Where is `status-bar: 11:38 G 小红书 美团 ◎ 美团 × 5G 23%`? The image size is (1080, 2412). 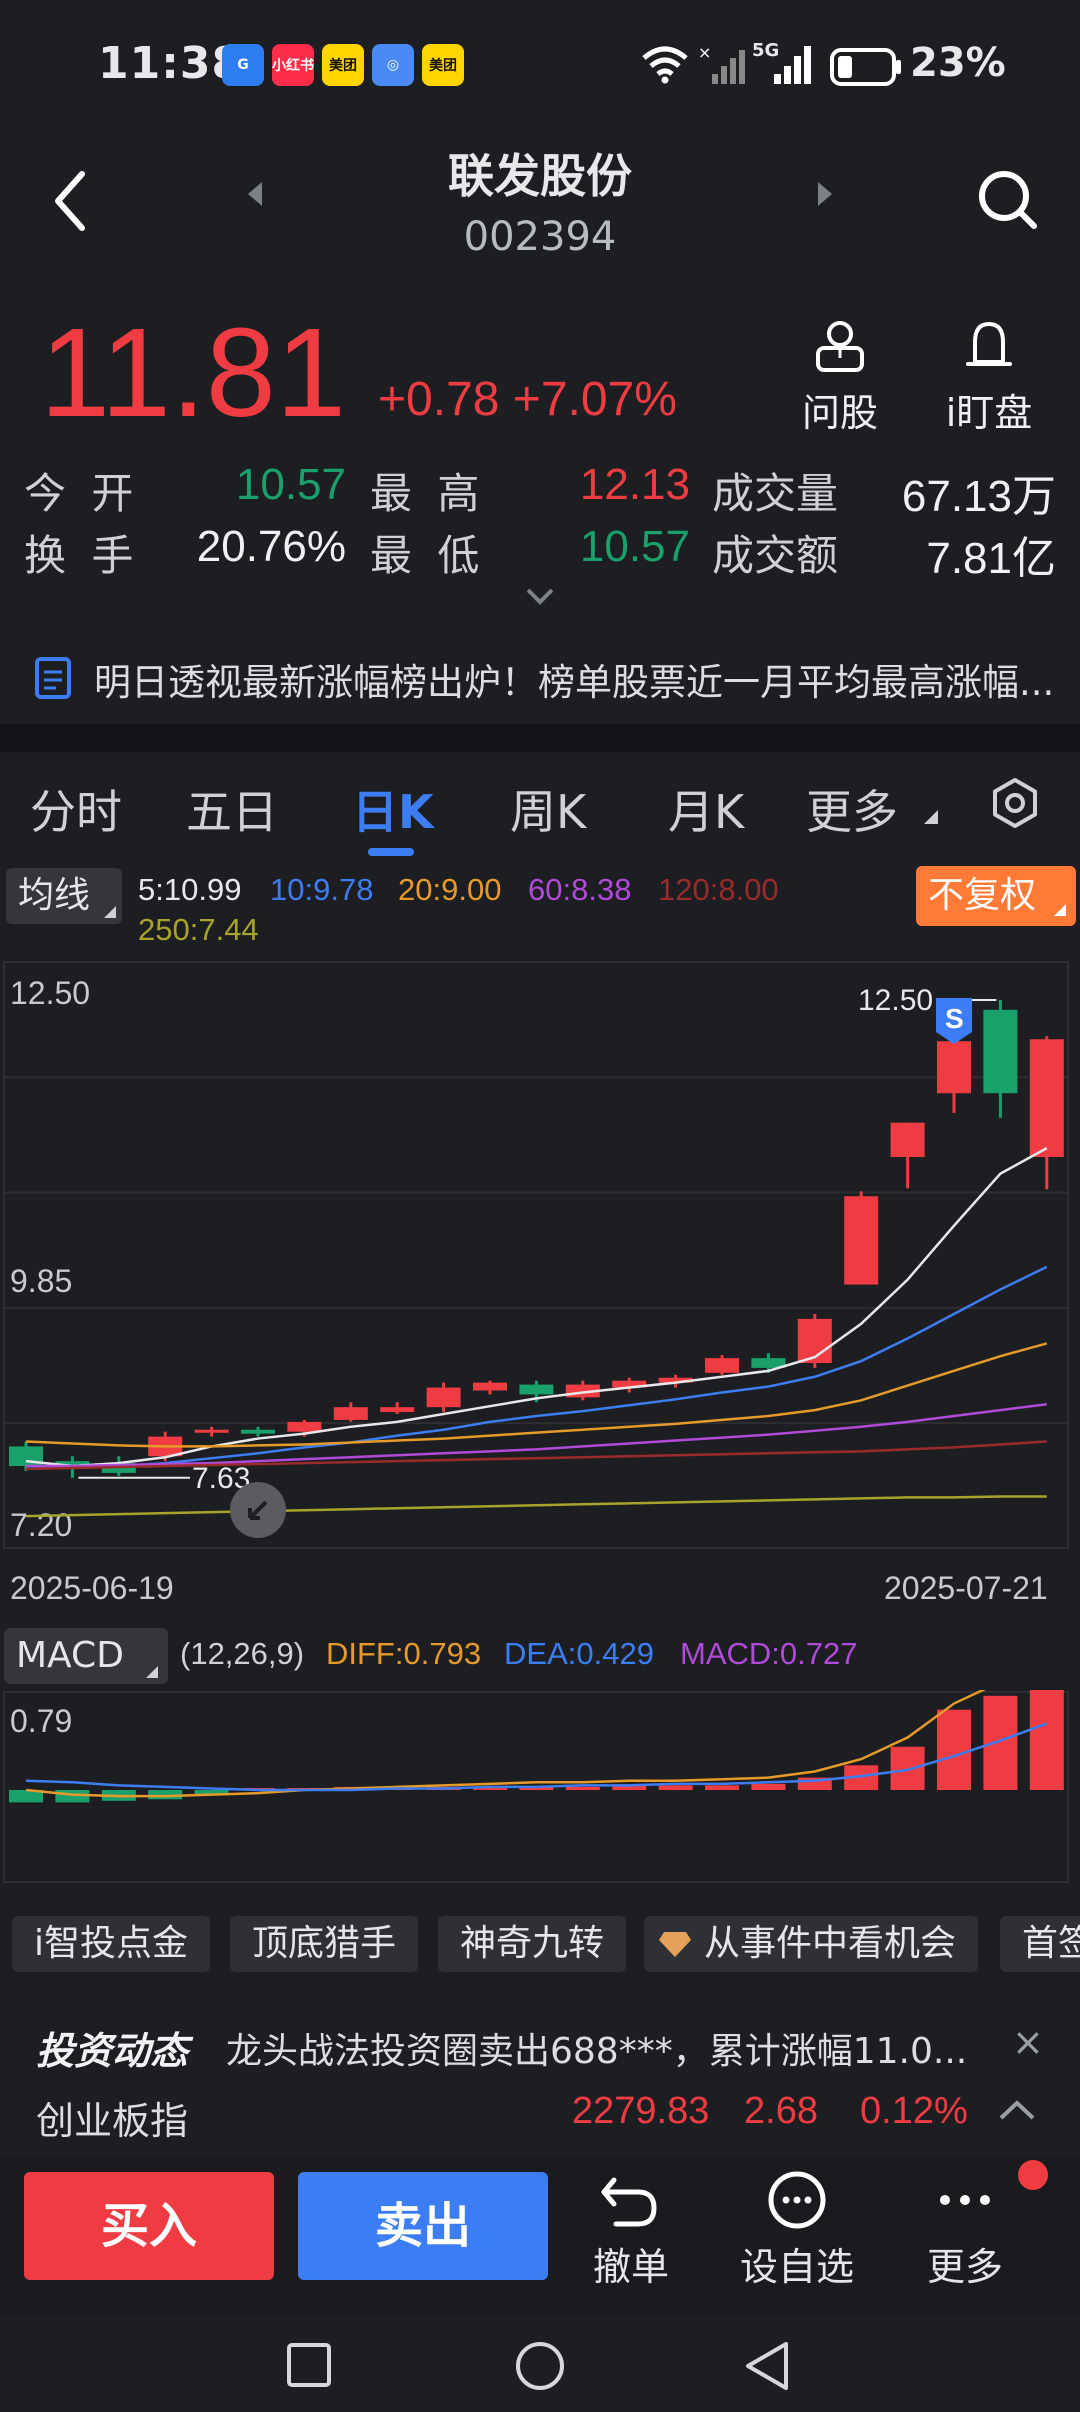 status-bar: 11:38 G 小红书 美团 ◎ 美团 × 5G 23% is located at coordinates (540, 65).